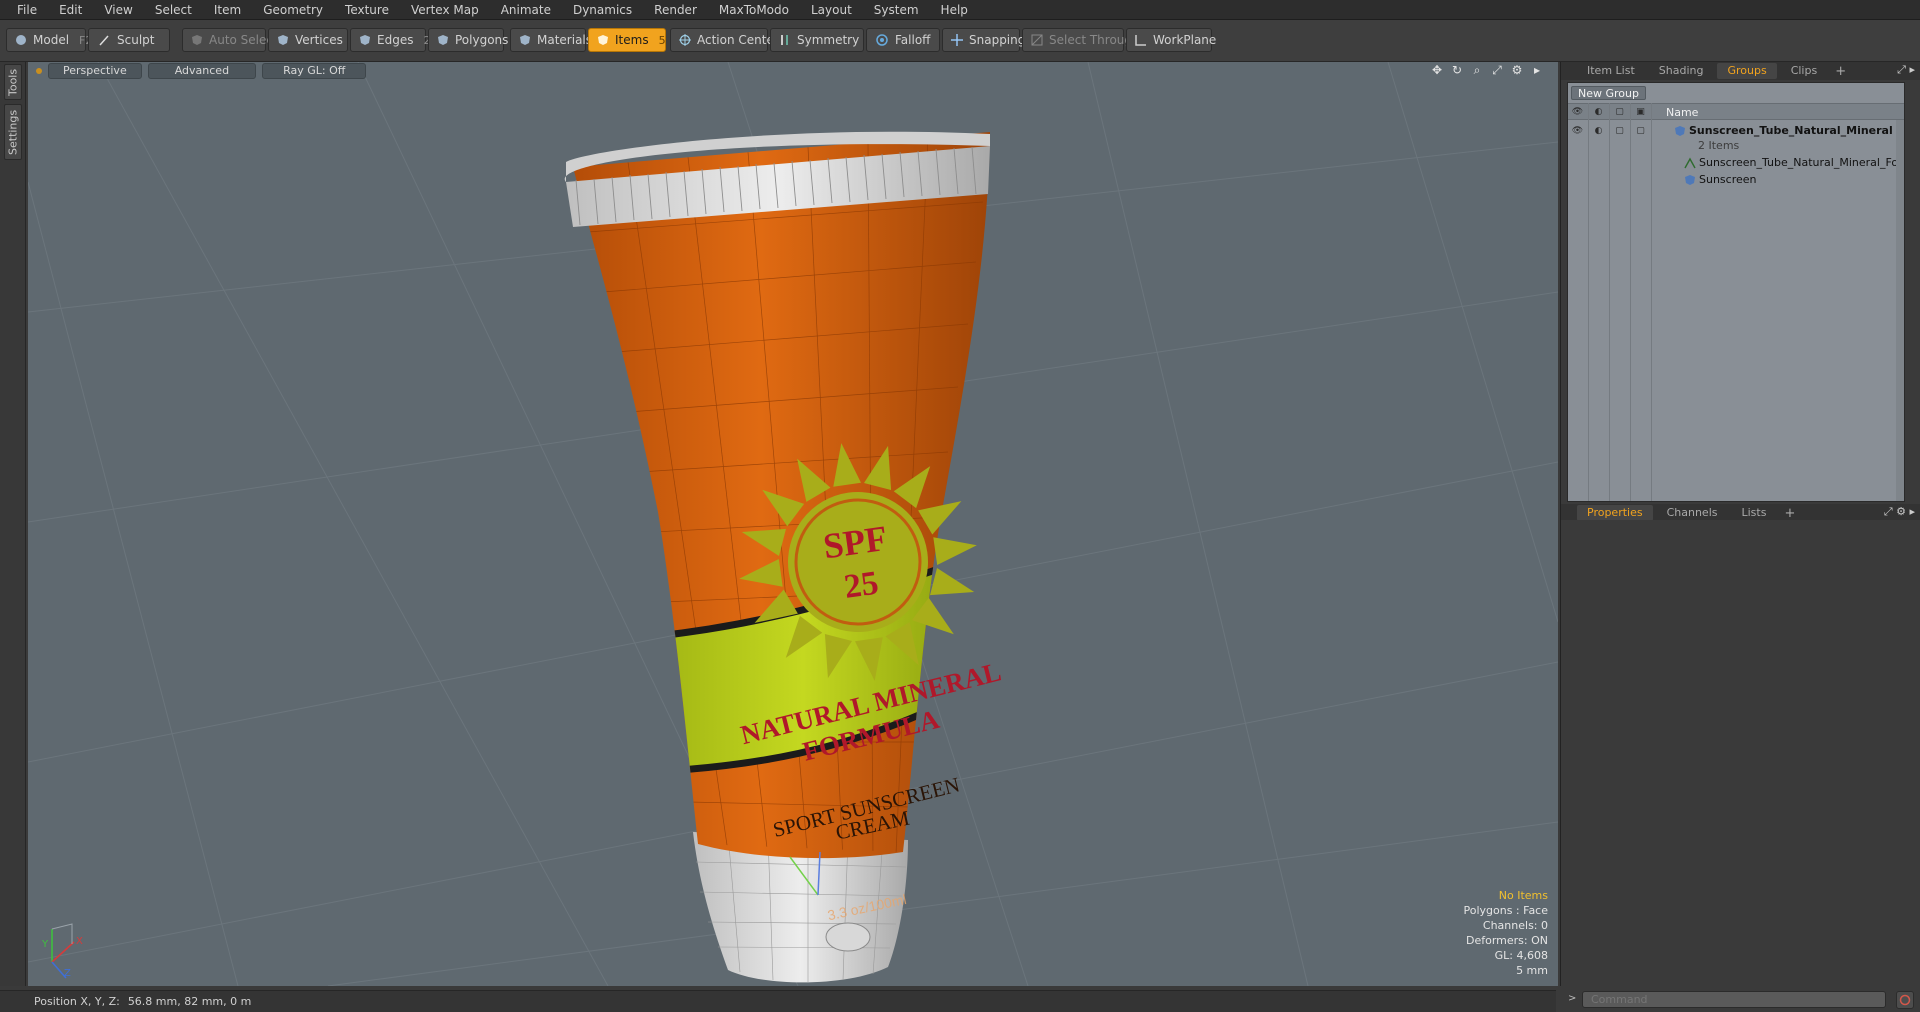 The height and width of the screenshot is (1012, 1920). Describe the element at coordinates (21, 40) in the screenshot. I see `sphere-icon` at that location.